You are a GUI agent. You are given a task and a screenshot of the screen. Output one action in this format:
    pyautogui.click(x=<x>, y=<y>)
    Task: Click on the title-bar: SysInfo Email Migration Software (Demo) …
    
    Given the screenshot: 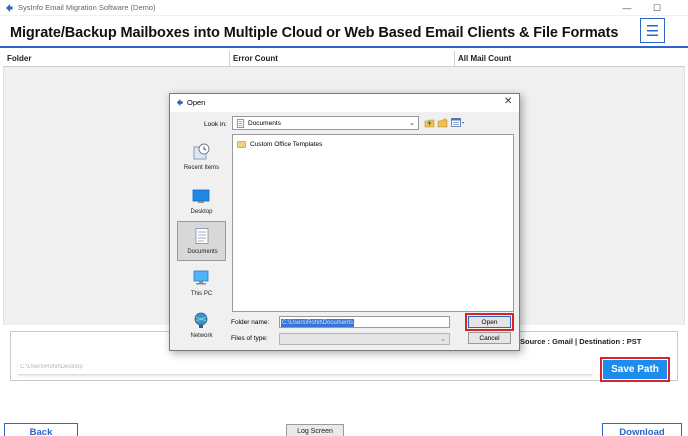 What is the action you would take?
    pyautogui.click(x=344, y=8)
    